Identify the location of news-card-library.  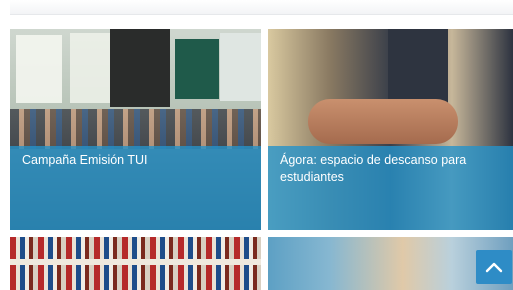
(135, 263).